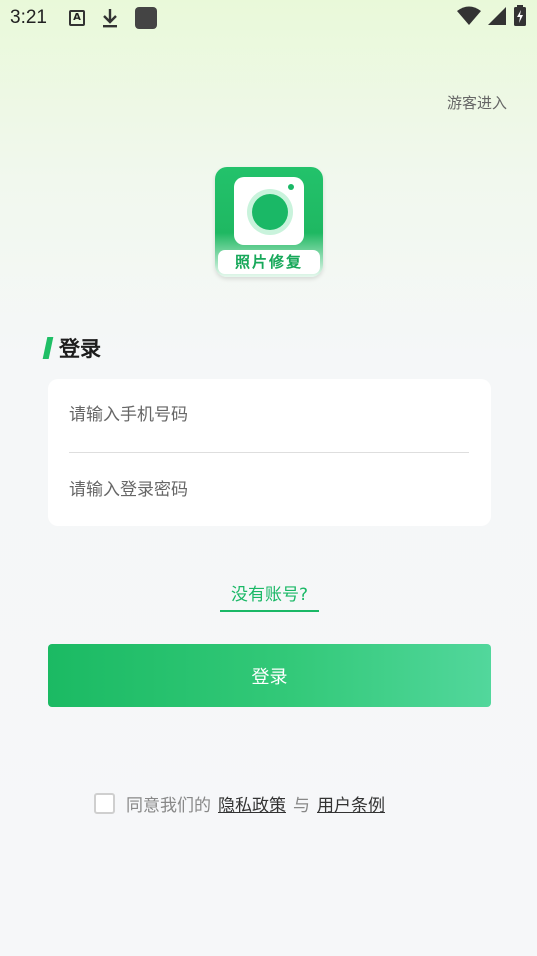  Describe the element at coordinates (469, 18) in the screenshot. I see `wifi-icon` at that location.